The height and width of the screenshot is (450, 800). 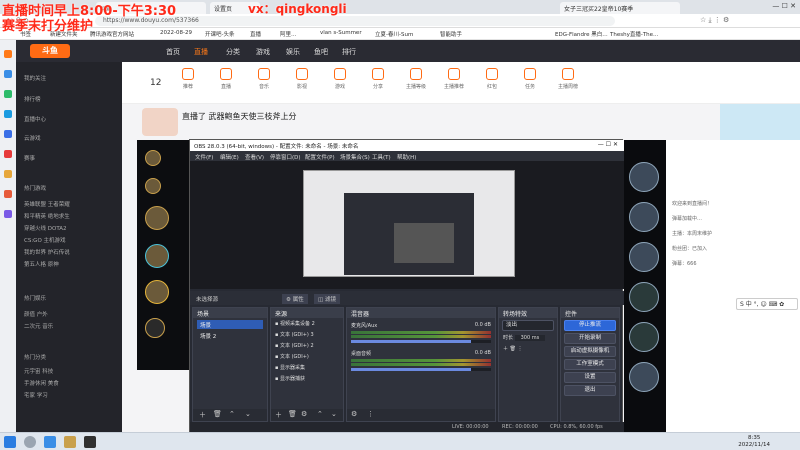 What do you see at coordinates (50, 51) in the screenshot?
I see `douyu-logo: 斗鱼` at bounding box center [50, 51].